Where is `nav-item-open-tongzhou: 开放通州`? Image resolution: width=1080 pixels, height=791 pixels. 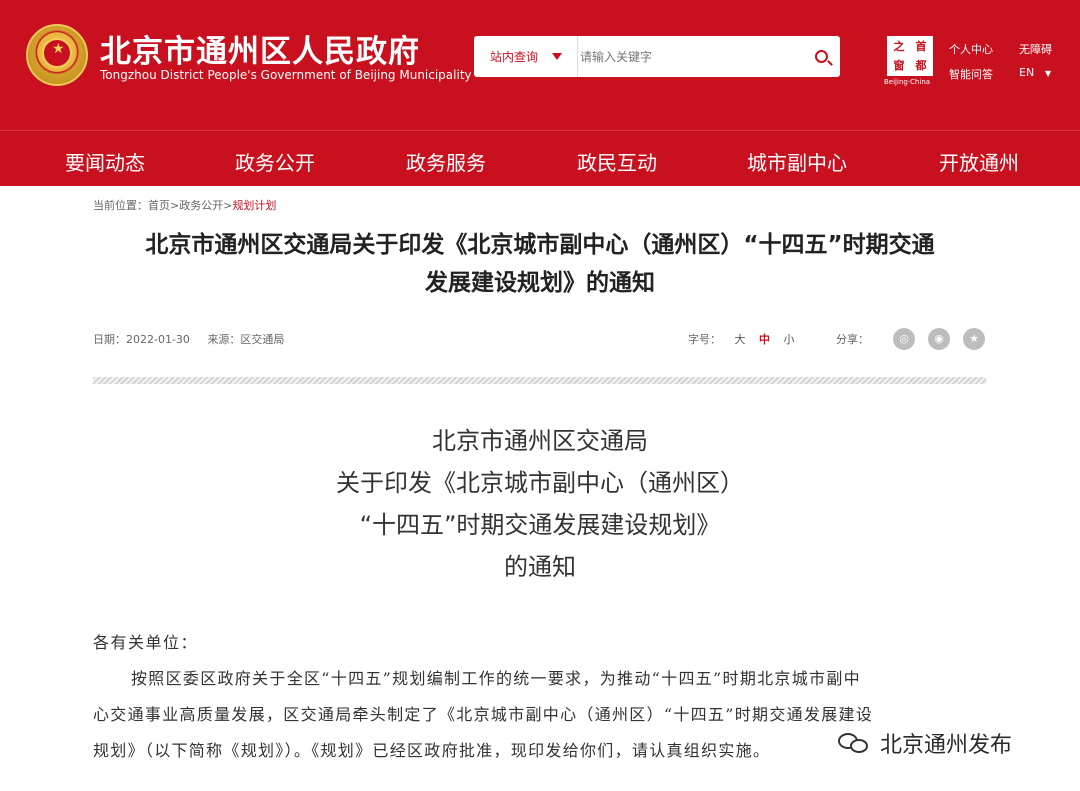
nav-item-open-tongzhou: 开放通州 is located at coordinates (979, 161).